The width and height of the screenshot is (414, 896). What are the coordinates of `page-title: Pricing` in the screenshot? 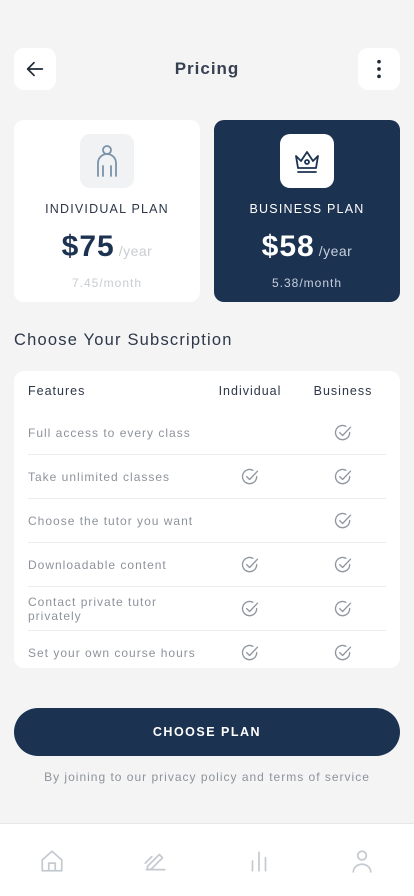 It's located at (207, 68).